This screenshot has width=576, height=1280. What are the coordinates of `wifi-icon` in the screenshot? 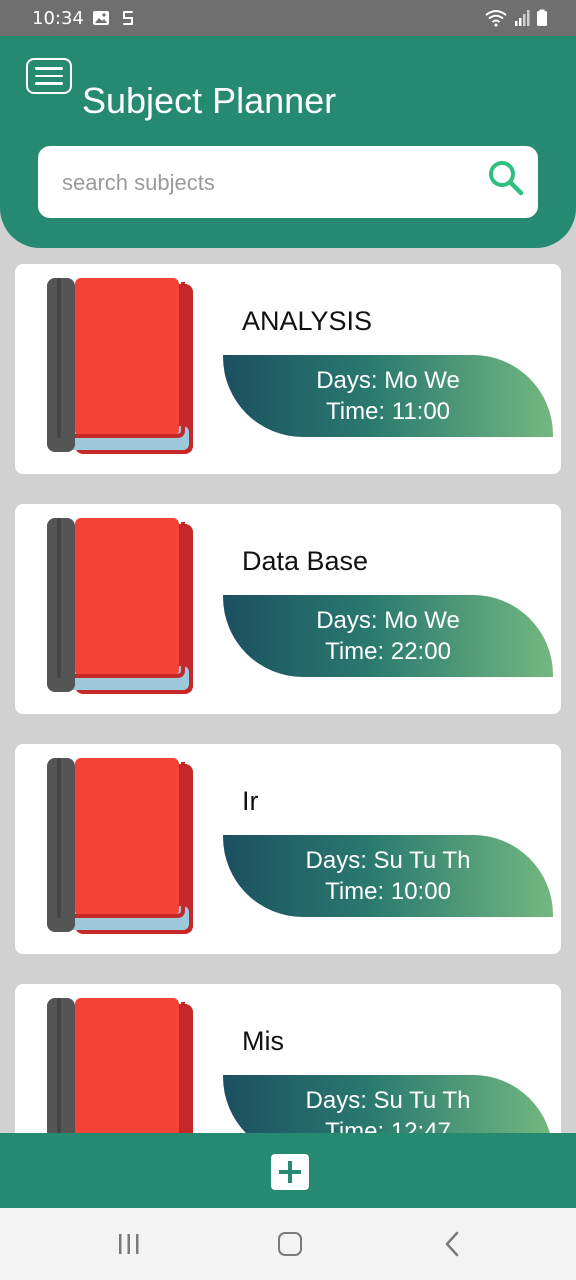 It's located at (496, 18).